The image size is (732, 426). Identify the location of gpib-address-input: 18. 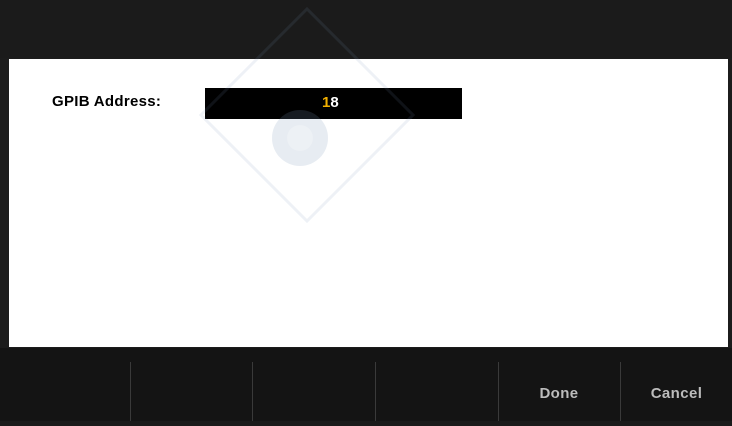
(333, 103).